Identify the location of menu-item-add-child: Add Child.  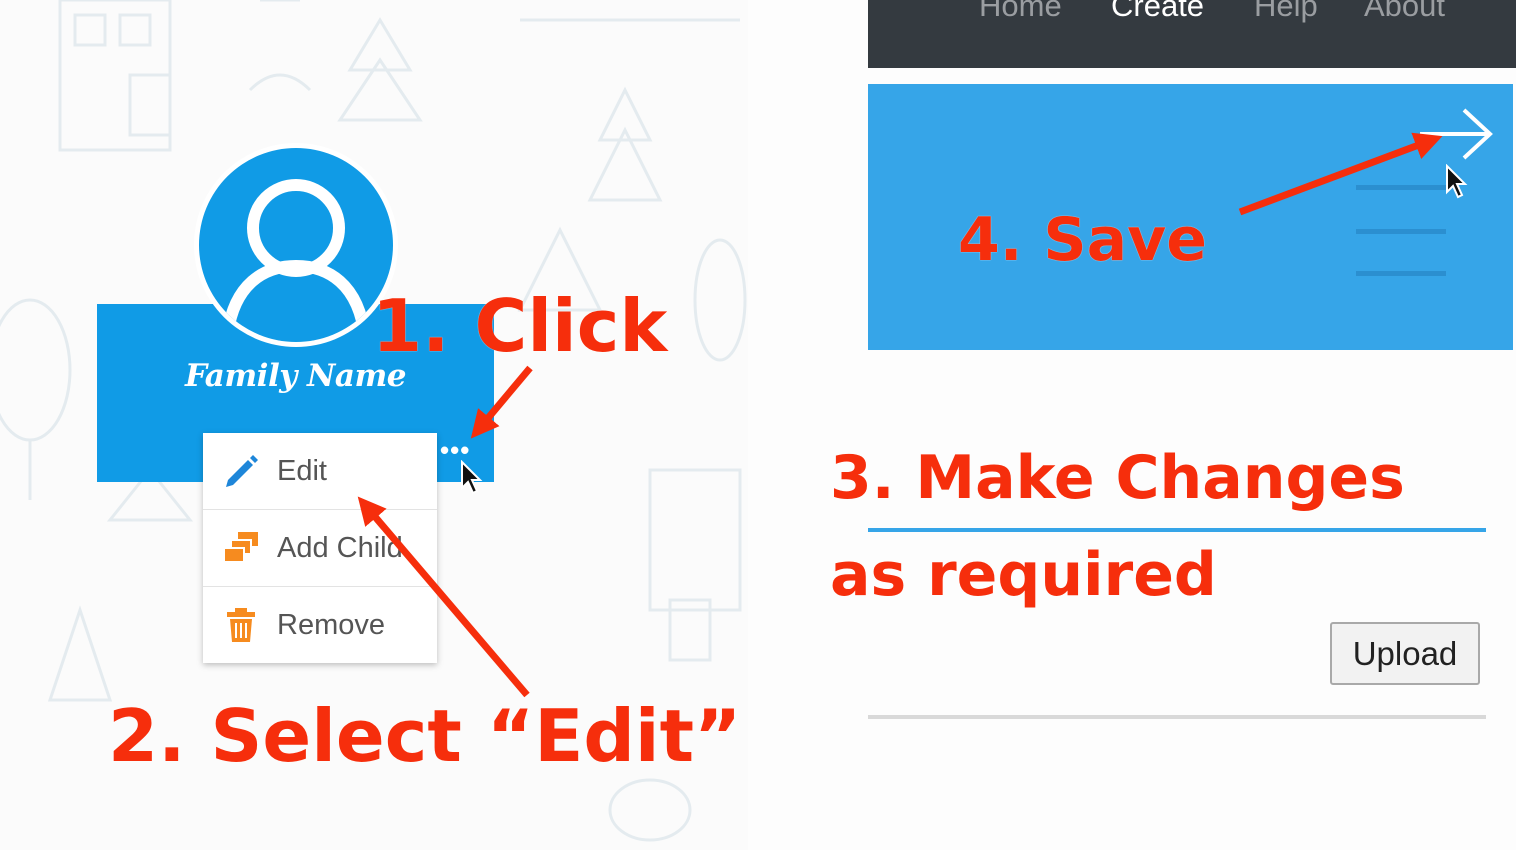
(320, 548).